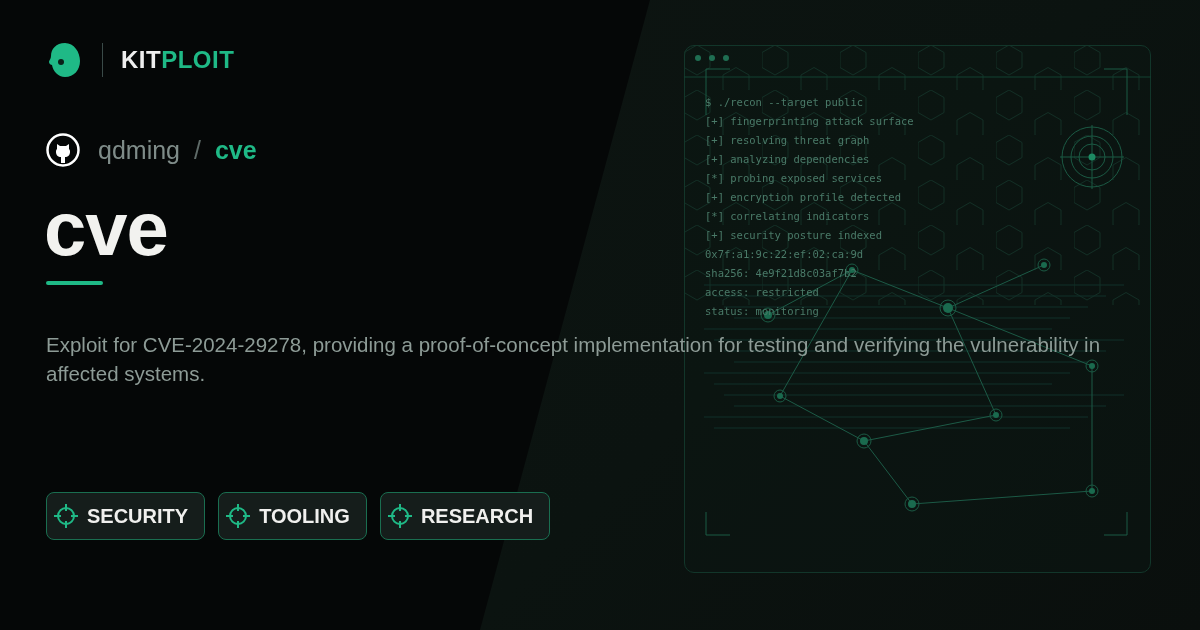 This screenshot has height=630, width=1200. Describe the element at coordinates (106, 229) in the screenshot. I see `repo-title: cve` at that location.